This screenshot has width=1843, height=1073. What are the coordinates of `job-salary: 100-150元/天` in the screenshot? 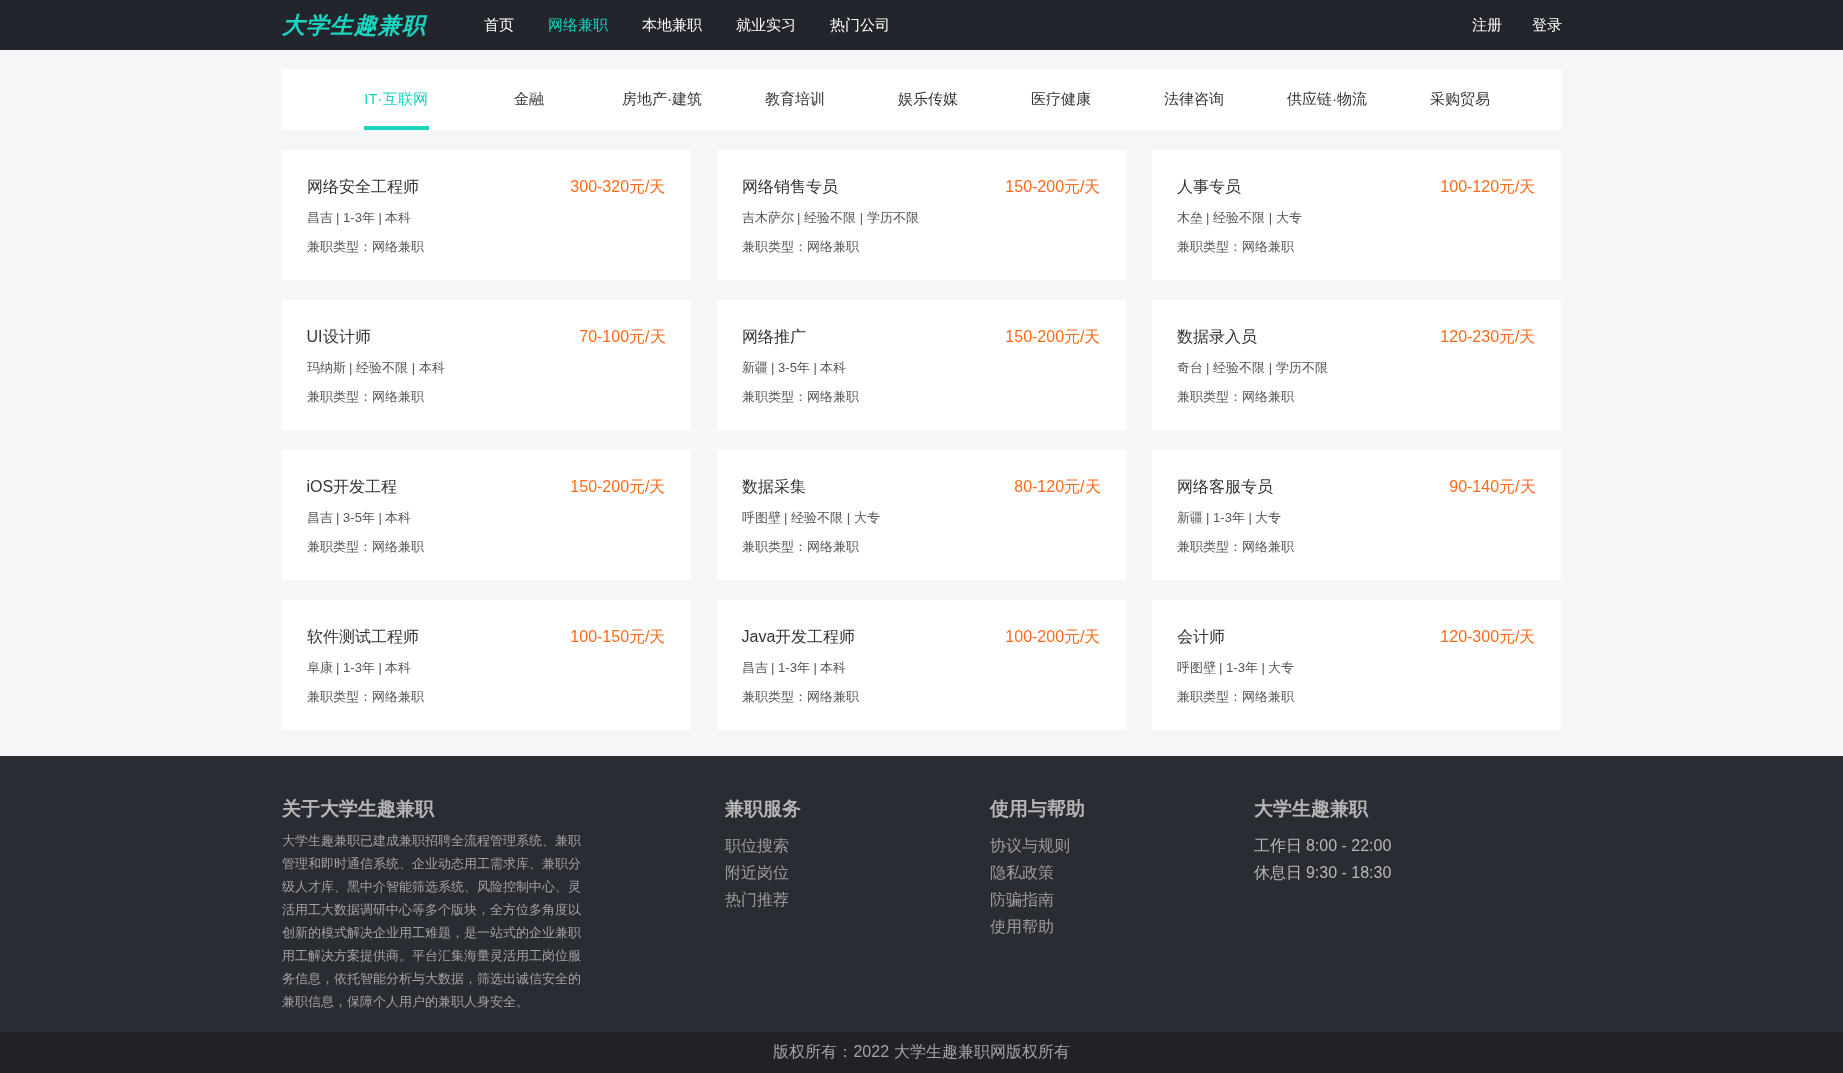 It's located at (618, 637).